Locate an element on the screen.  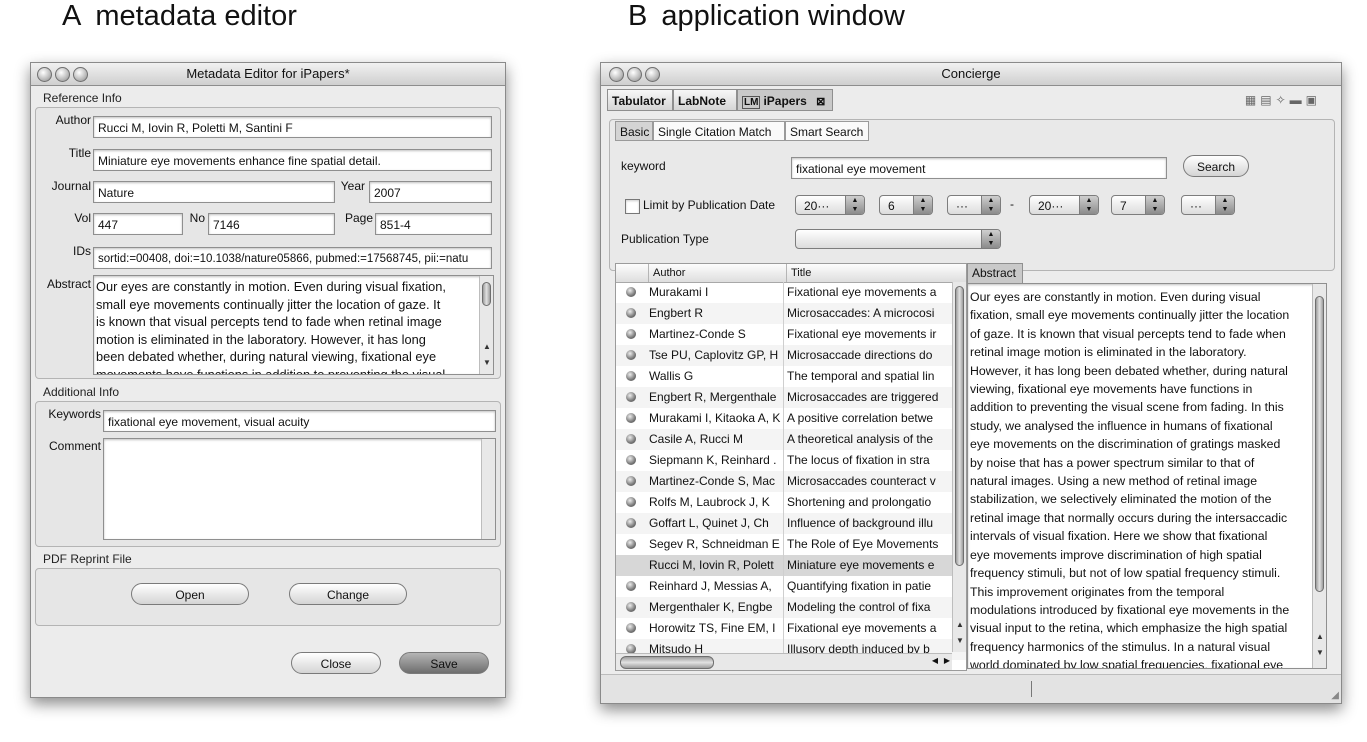
results-hscrollbar: ◀ ▶ is located at coordinates (784, 661).